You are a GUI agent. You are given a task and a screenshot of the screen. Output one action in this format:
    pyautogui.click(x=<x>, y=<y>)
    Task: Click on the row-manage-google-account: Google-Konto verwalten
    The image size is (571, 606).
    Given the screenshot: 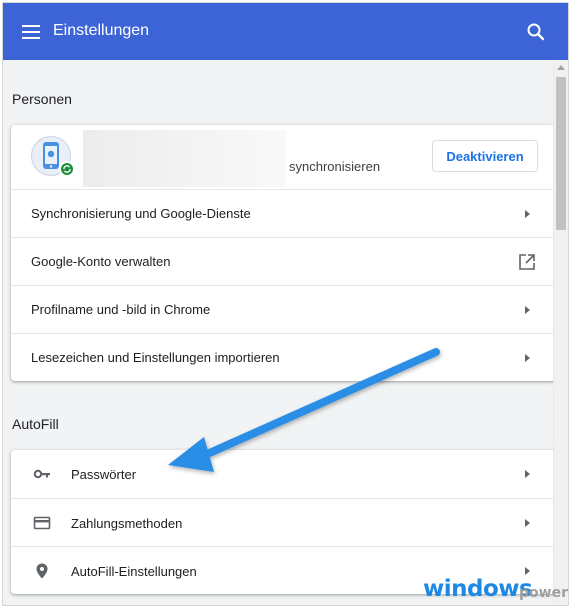 What is the action you would take?
    pyautogui.click(x=283, y=261)
    